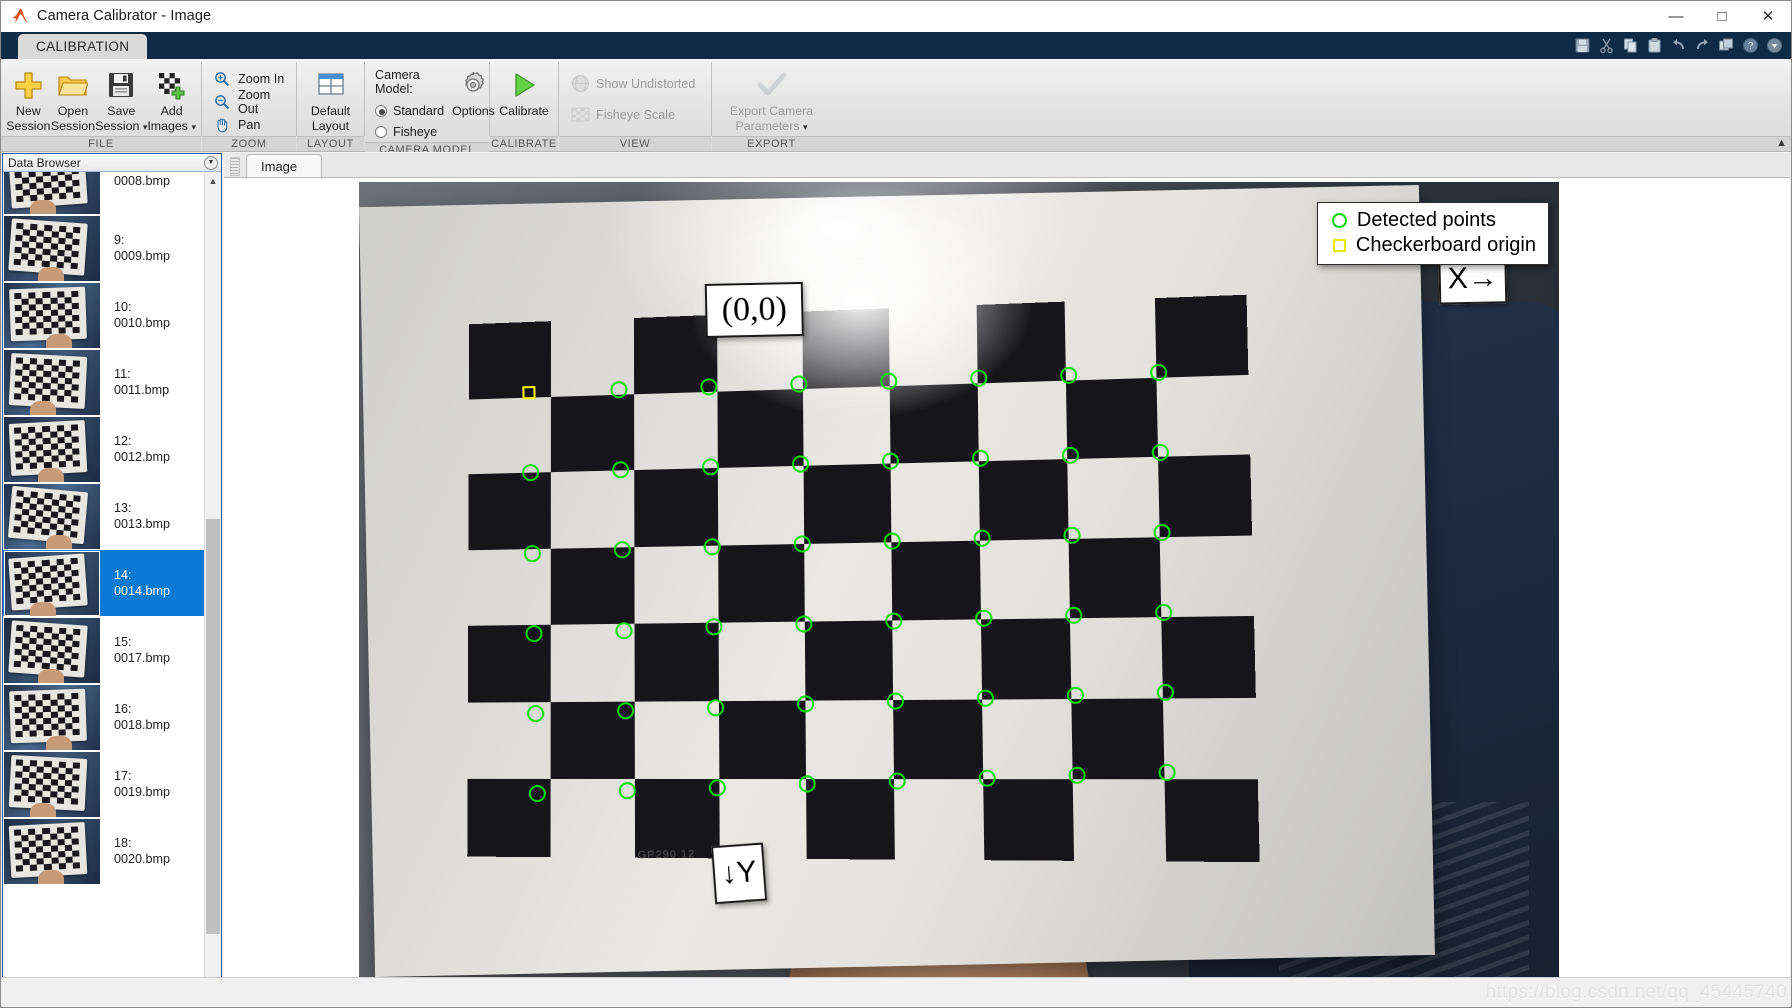 Image resolution: width=1792 pixels, height=1008 pixels. Describe the element at coordinates (103, 851) in the screenshot. I see `list-item: 18: 0020.bmp` at that location.